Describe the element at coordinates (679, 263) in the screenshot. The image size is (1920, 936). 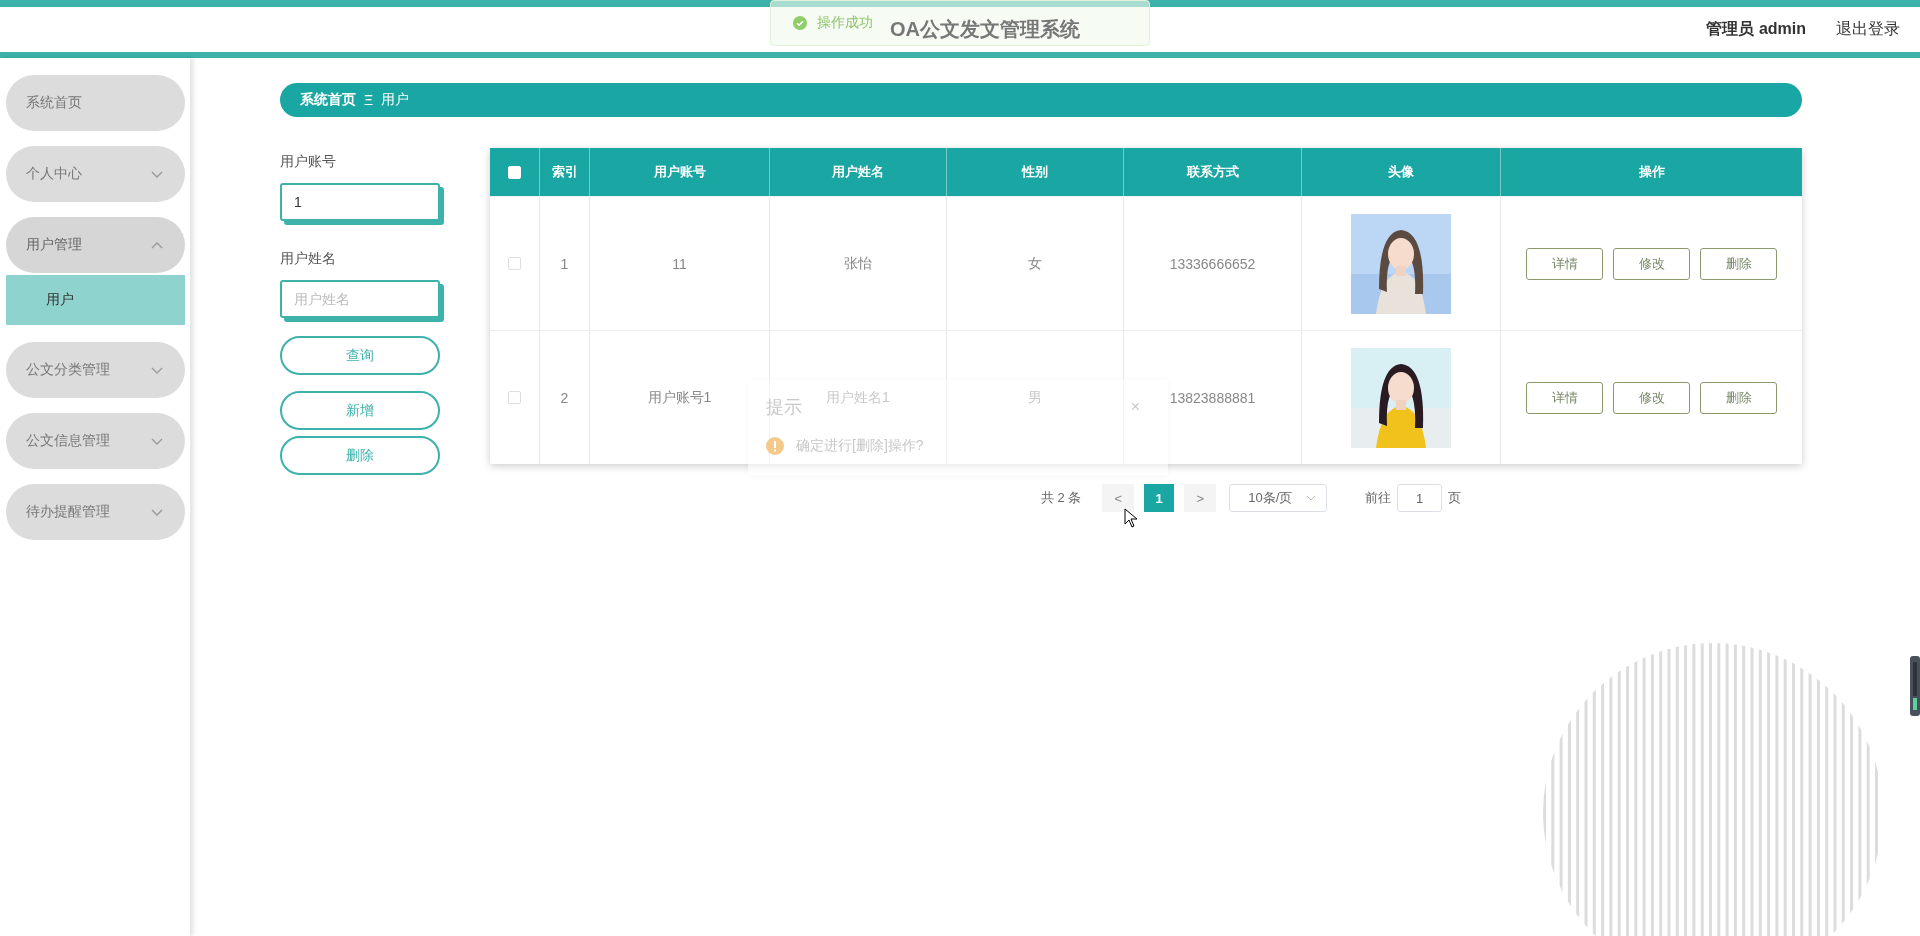
I see `table-cell: 11` at that location.